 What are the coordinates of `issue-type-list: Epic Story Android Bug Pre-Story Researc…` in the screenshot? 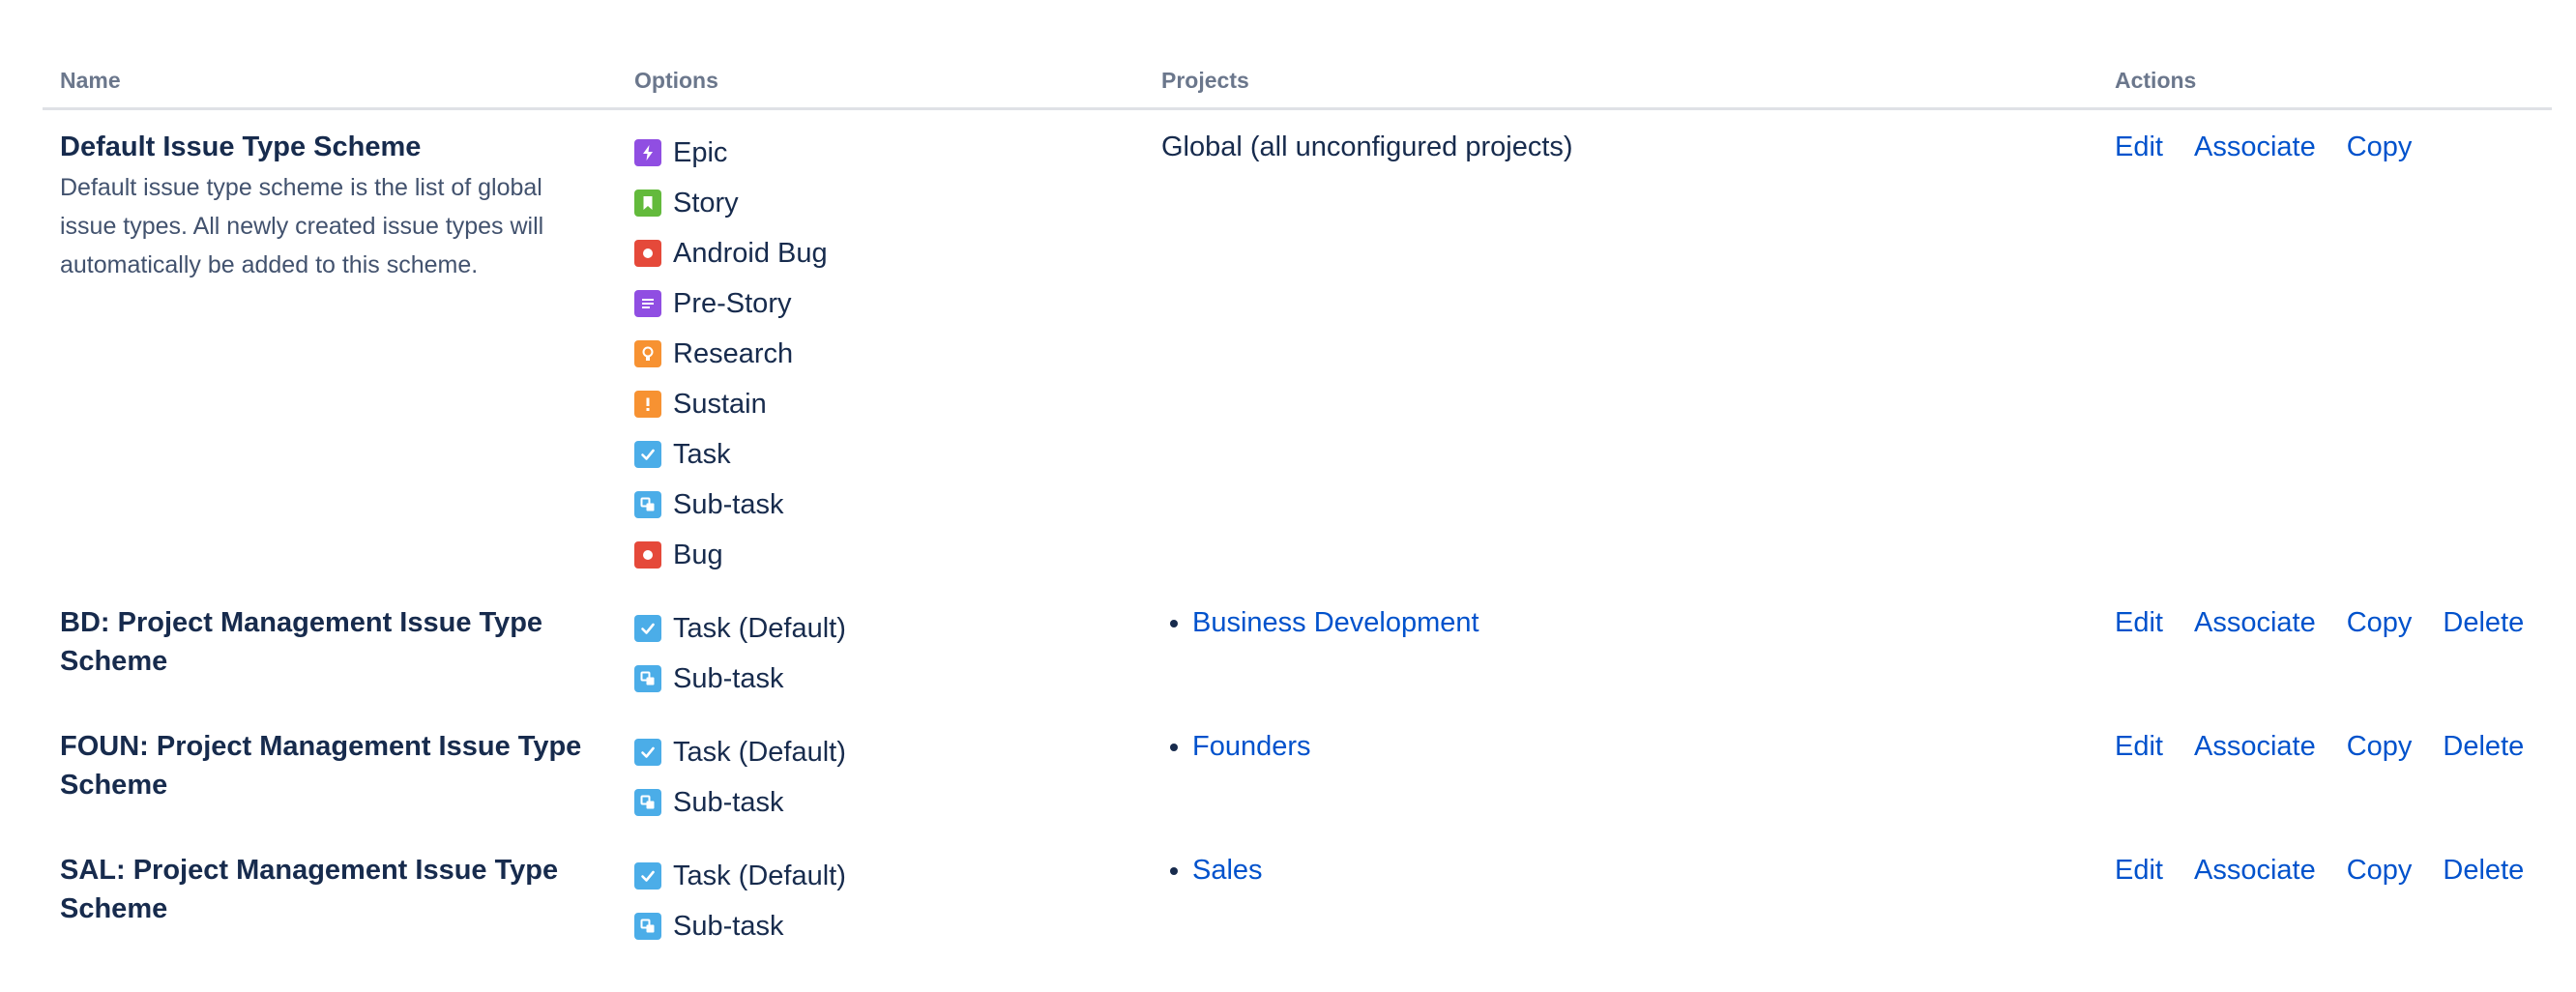 It's located at (880, 354).